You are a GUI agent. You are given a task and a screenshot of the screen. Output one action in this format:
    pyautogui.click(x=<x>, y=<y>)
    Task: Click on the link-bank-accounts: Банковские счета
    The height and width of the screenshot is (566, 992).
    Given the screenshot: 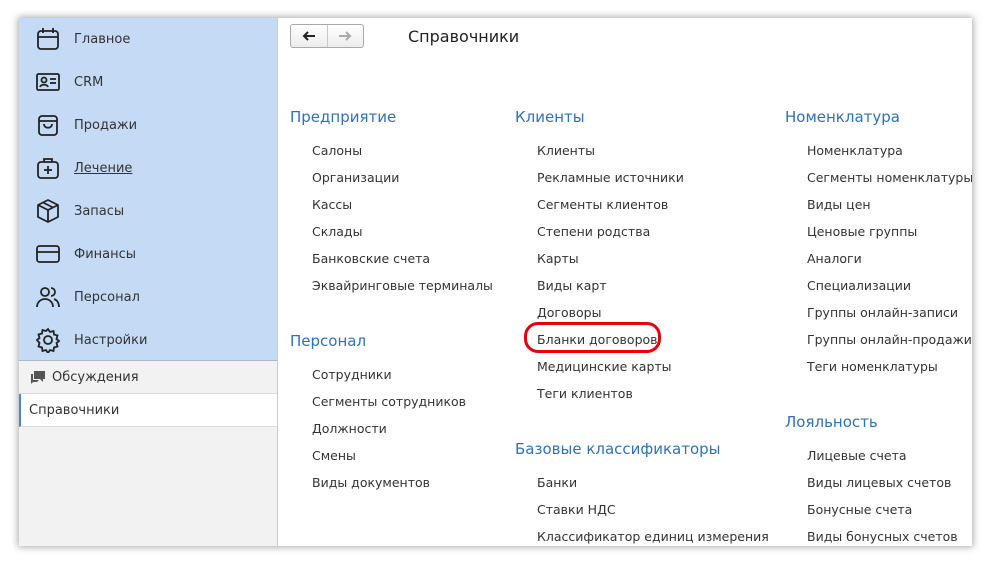 What is the action you would take?
    pyautogui.click(x=371, y=258)
    